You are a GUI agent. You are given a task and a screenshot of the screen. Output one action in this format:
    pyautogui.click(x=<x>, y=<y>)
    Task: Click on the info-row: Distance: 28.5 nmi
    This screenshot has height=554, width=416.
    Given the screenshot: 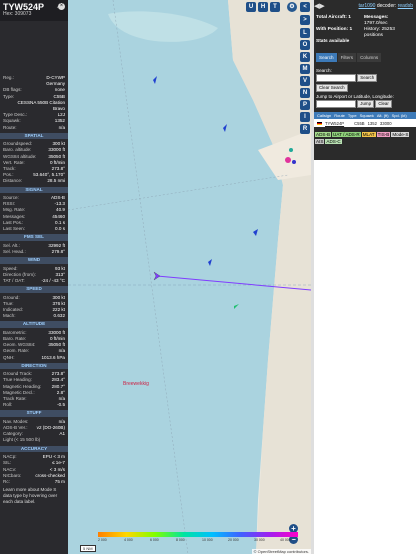 What is the action you would take?
    pyautogui.click(x=34, y=181)
    